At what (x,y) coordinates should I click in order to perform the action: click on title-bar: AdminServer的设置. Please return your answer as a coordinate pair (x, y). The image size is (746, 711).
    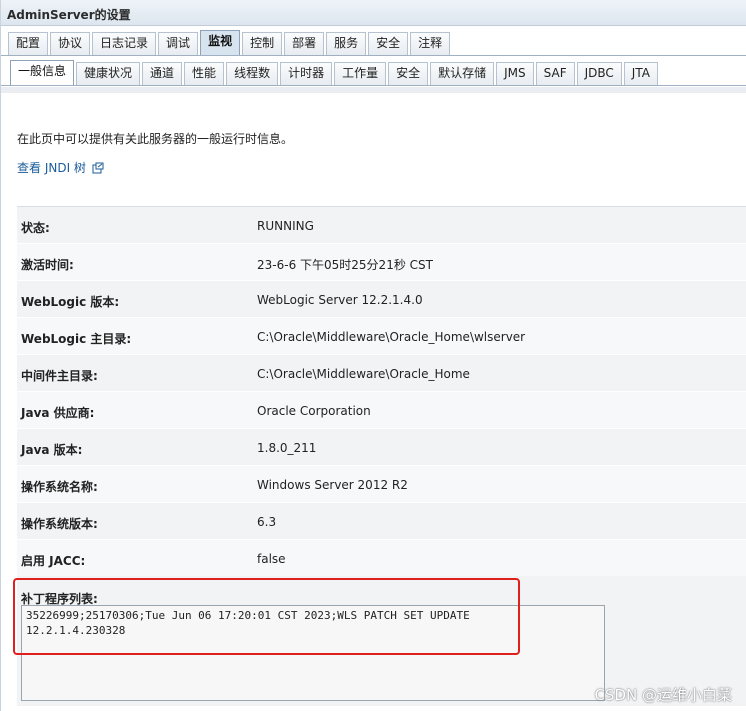
    Looking at the image, I should click on (373, 13).